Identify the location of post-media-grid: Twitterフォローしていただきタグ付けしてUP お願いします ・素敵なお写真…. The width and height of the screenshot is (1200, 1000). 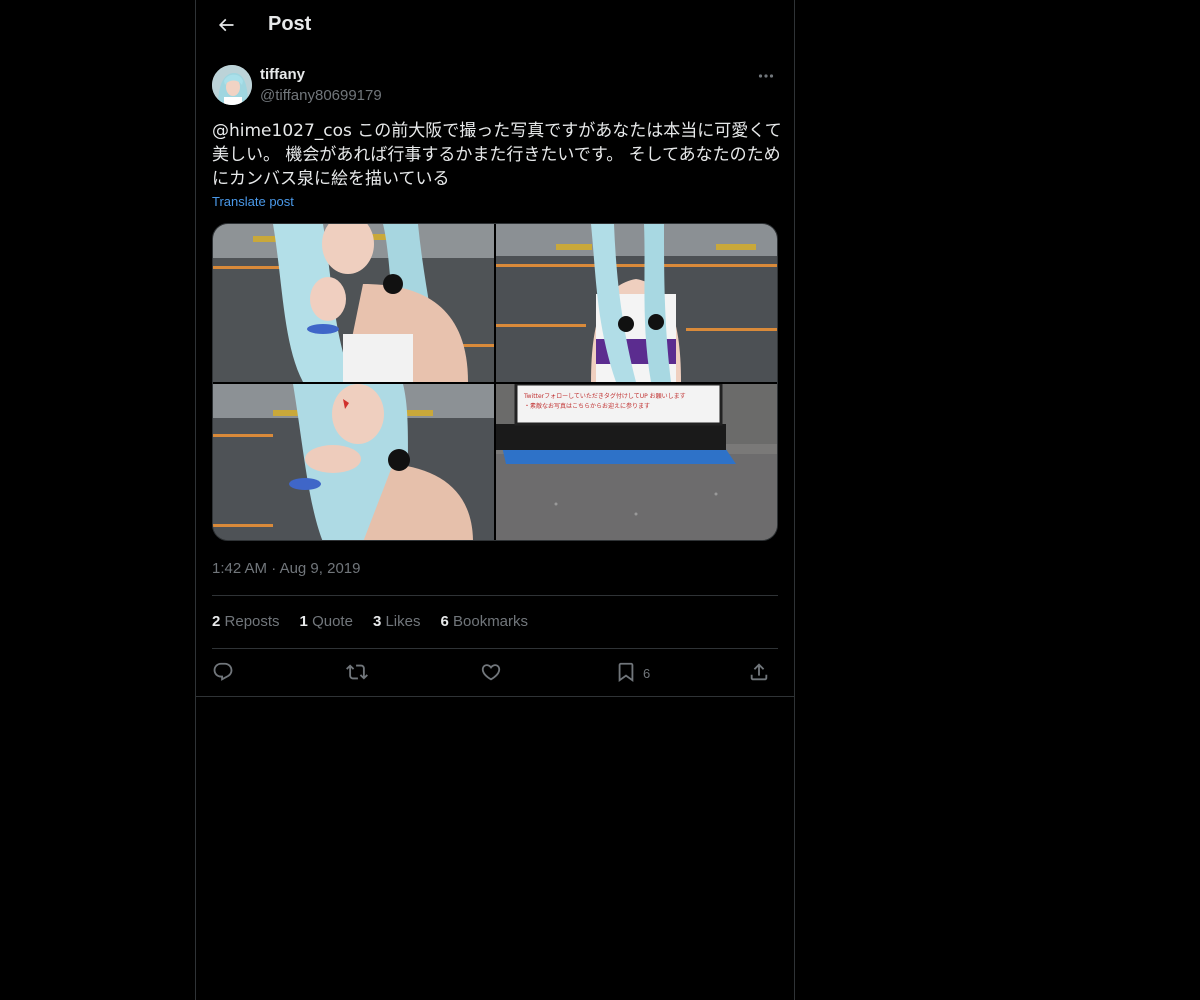
(495, 382).